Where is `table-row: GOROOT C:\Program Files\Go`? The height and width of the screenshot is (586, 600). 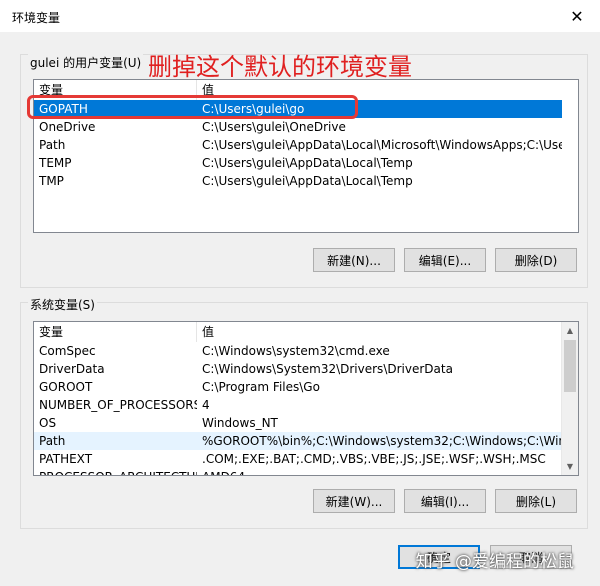
table-row: GOROOT C:\Program Files\Go is located at coordinates (297, 387).